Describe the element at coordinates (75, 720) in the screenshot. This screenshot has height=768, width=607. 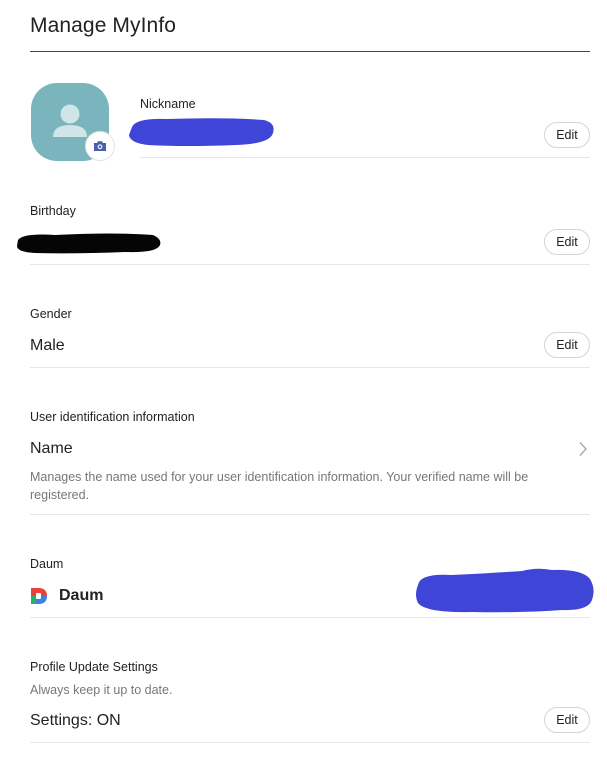
I see `profile-update-value: Settings: ON` at that location.